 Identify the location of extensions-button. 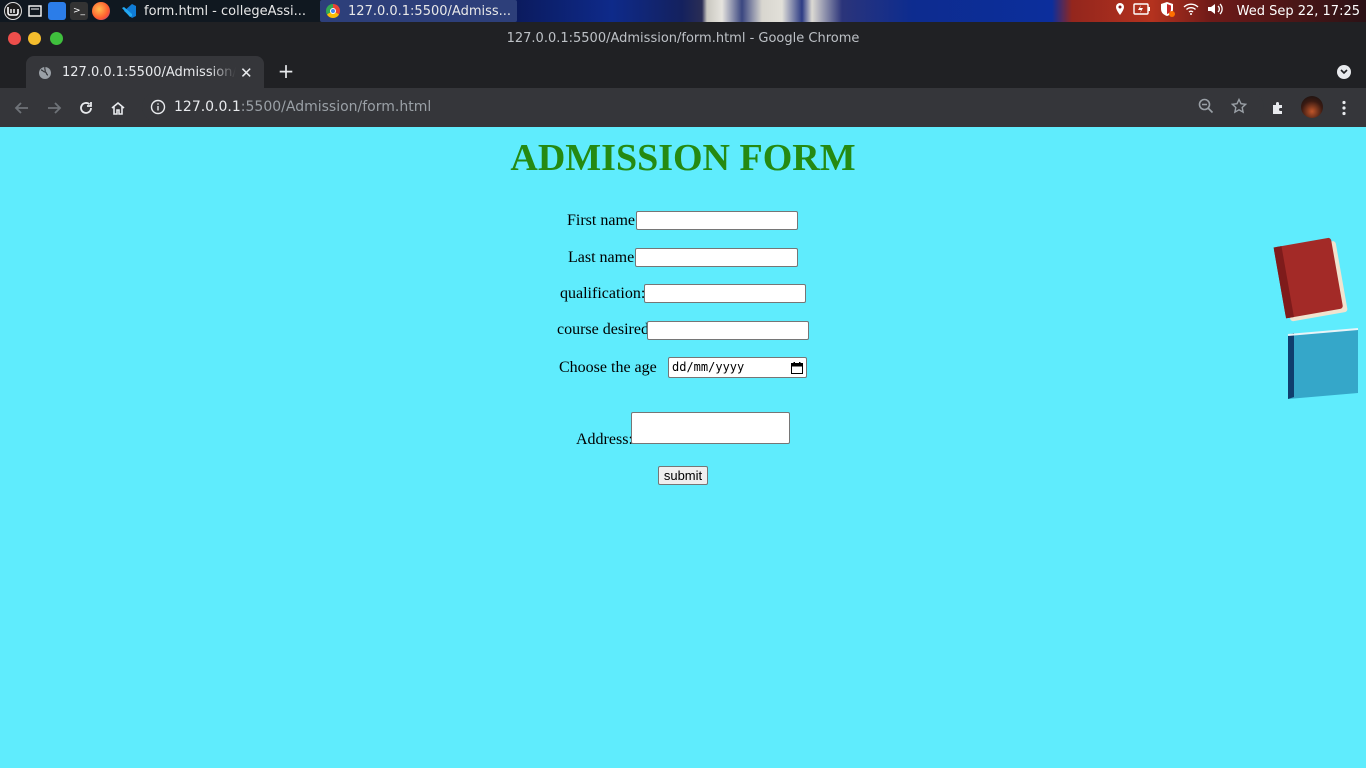
(1279, 108).